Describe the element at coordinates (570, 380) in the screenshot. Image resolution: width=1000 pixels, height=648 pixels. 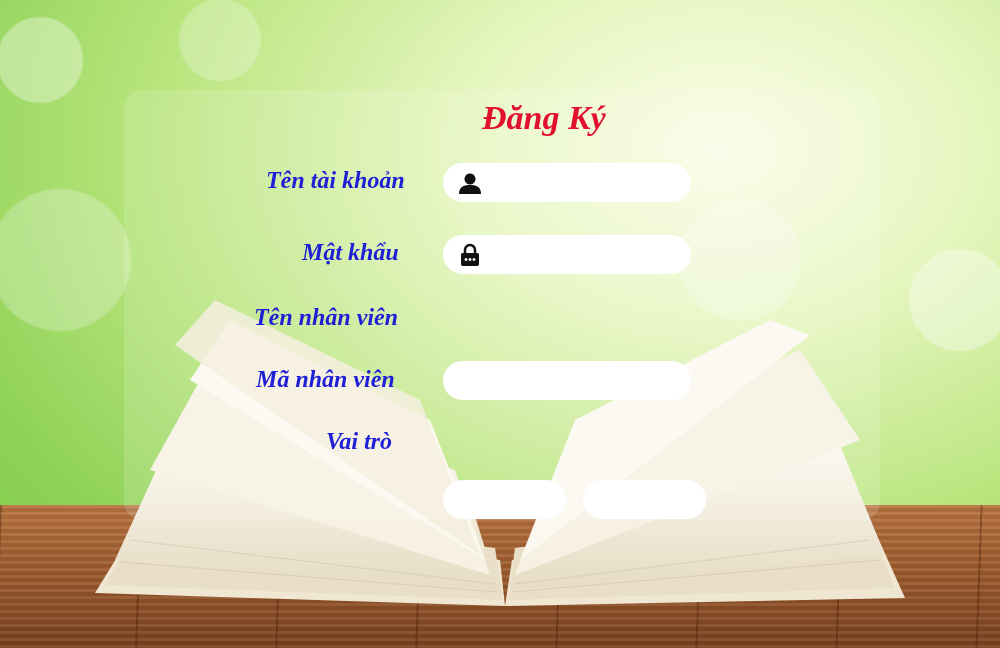
I see `employee-id-input` at that location.